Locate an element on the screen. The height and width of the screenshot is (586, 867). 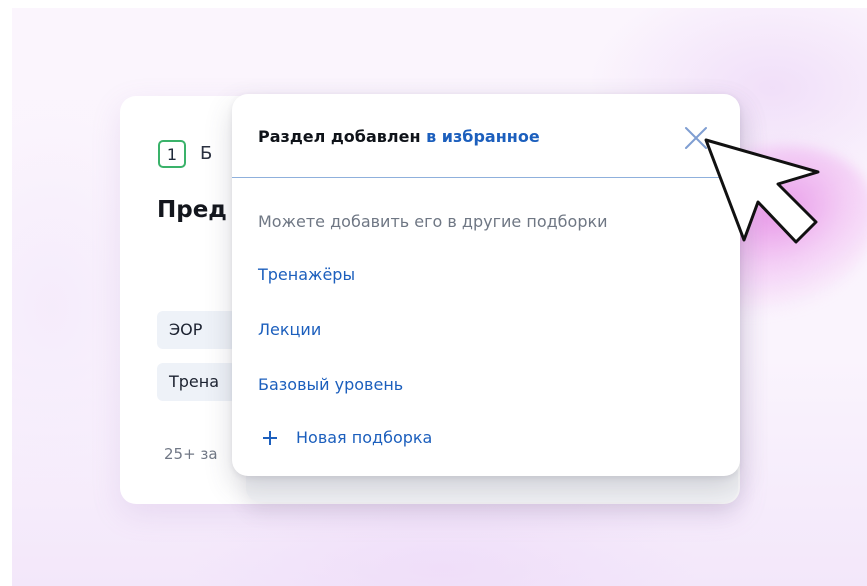
new-collection-button: Новая подборка is located at coordinates (347, 437).